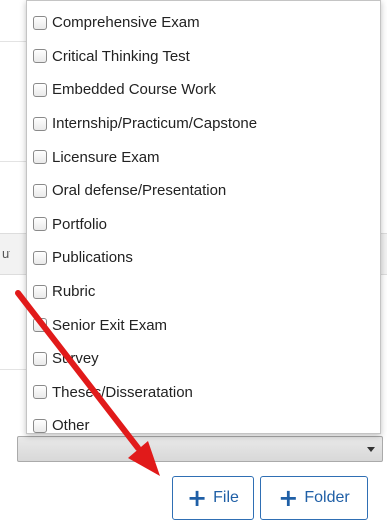  I want to click on add-file-label: File, so click(226, 497).